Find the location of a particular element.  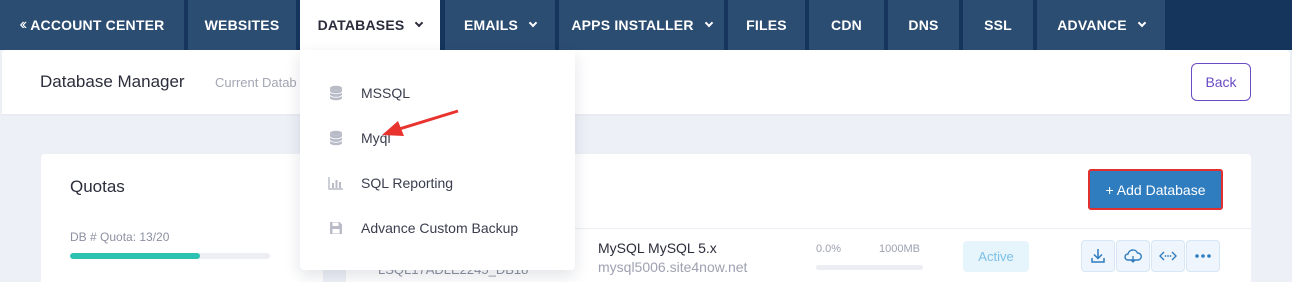

db-quota-bar is located at coordinates (170, 256).